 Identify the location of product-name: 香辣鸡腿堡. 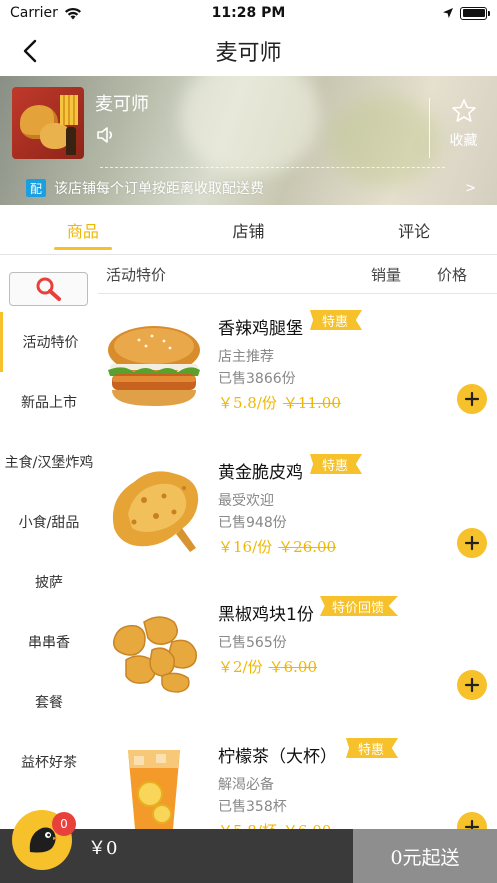
(260, 329).